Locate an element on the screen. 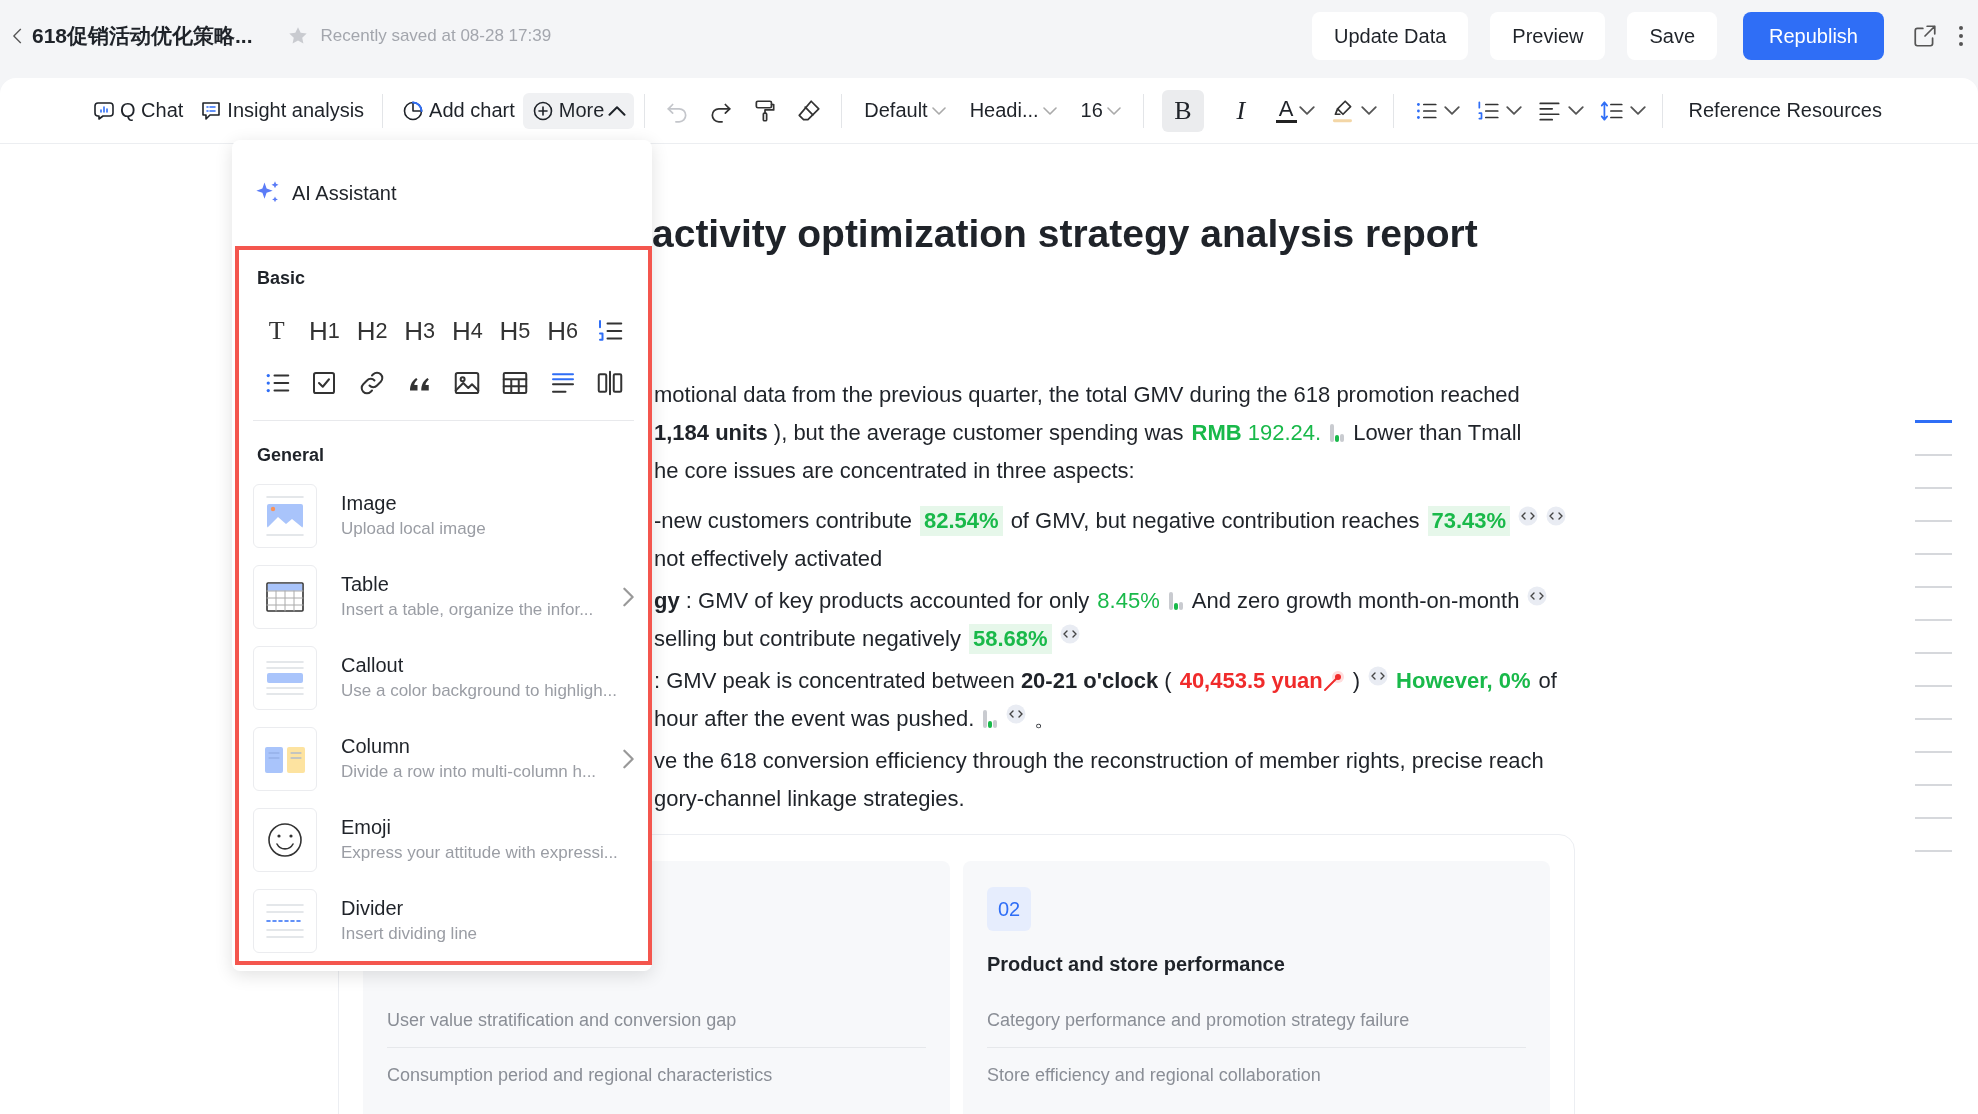 The height and width of the screenshot is (1114, 1978). toolbar-button: Insight analysis is located at coordinates (282, 110).